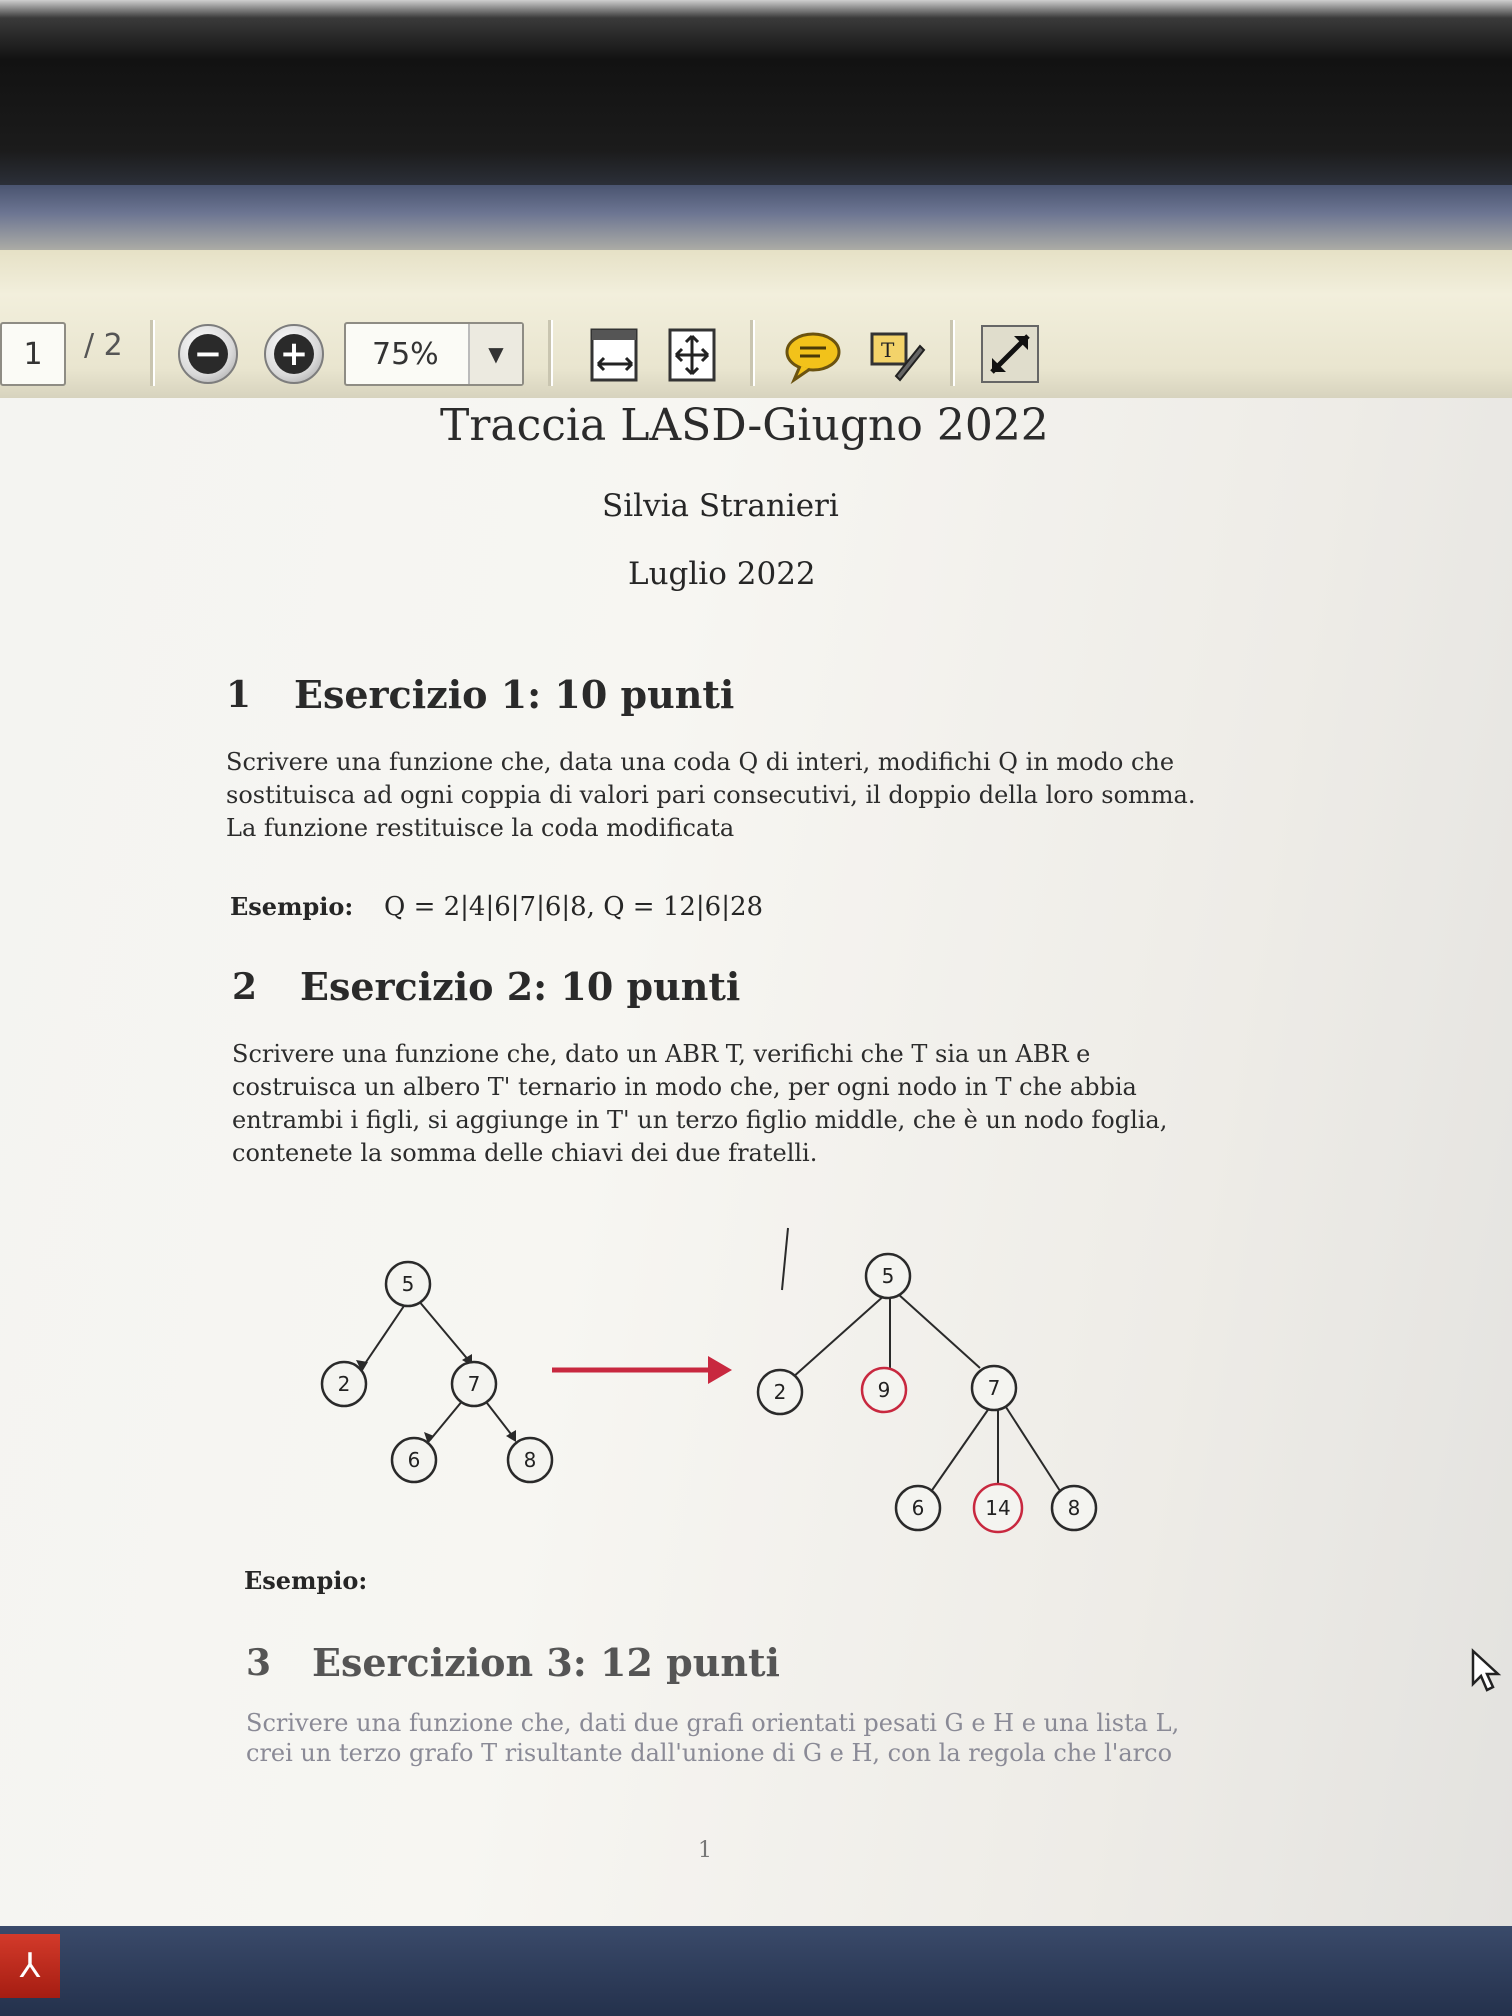  I want to click on page-current-value: 1, so click(33, 354).